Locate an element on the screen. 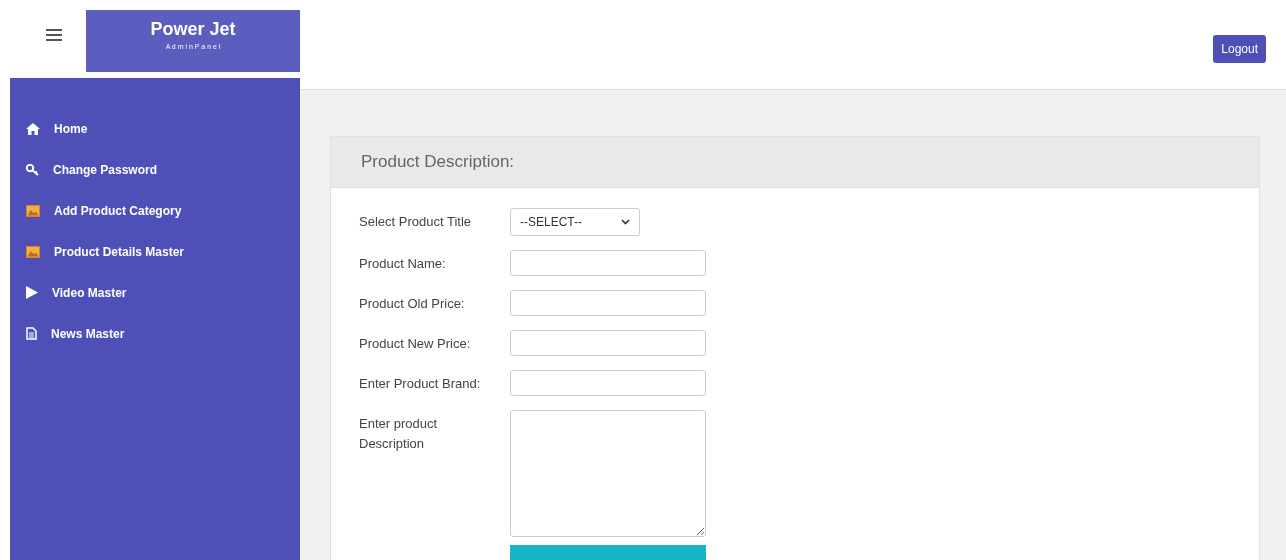  field-label: Enter Product Brand: is located at coordinates (420, 384).